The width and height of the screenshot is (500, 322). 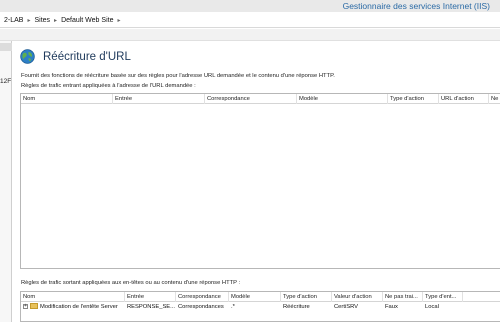 What do you see at coordinates (42, 20) in the screenshot?
I see `breadcrumb-sites: Sites` at bounding box center [42, 20].